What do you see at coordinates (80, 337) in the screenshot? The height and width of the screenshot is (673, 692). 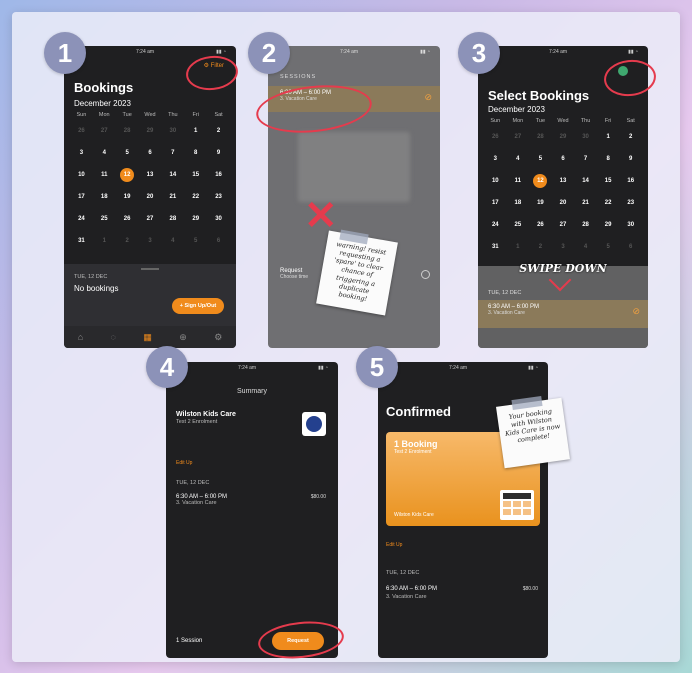 I see `tab-home-icon: ⌂` at bounding box center [80, 337].